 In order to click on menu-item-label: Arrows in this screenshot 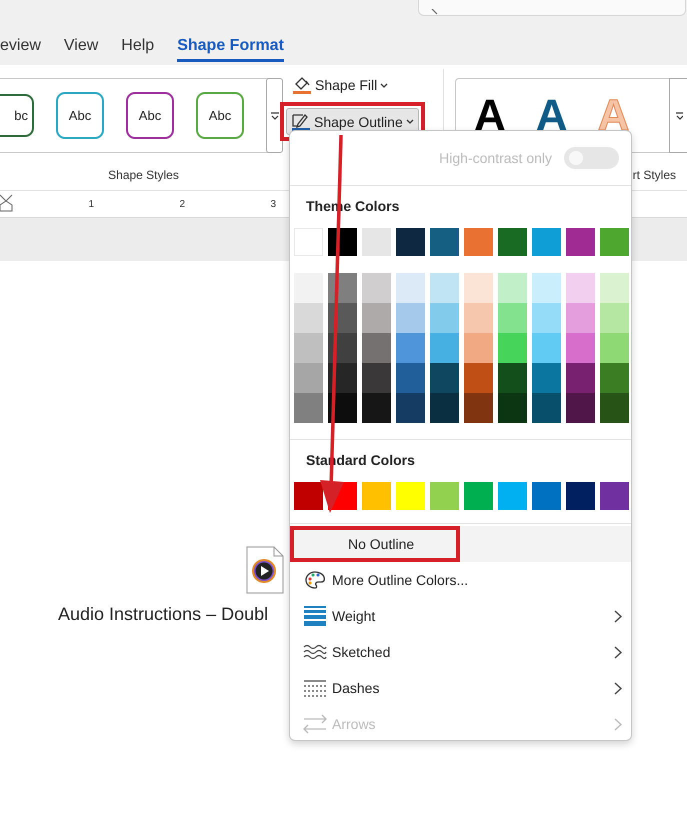, I will do `click(354, 724)`.